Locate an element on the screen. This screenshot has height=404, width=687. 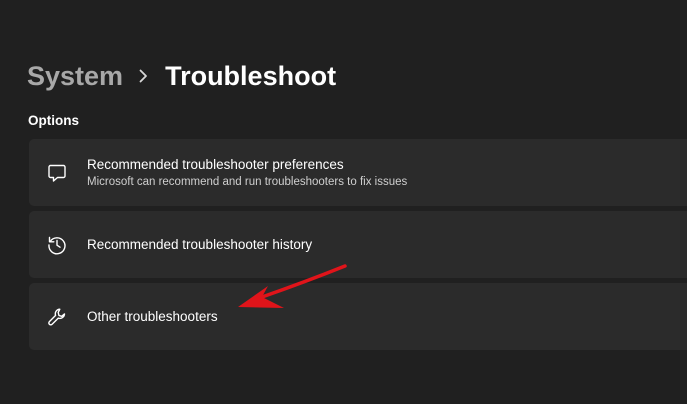
card-title: Other troubleshooters is located at coordinates (152, 316).